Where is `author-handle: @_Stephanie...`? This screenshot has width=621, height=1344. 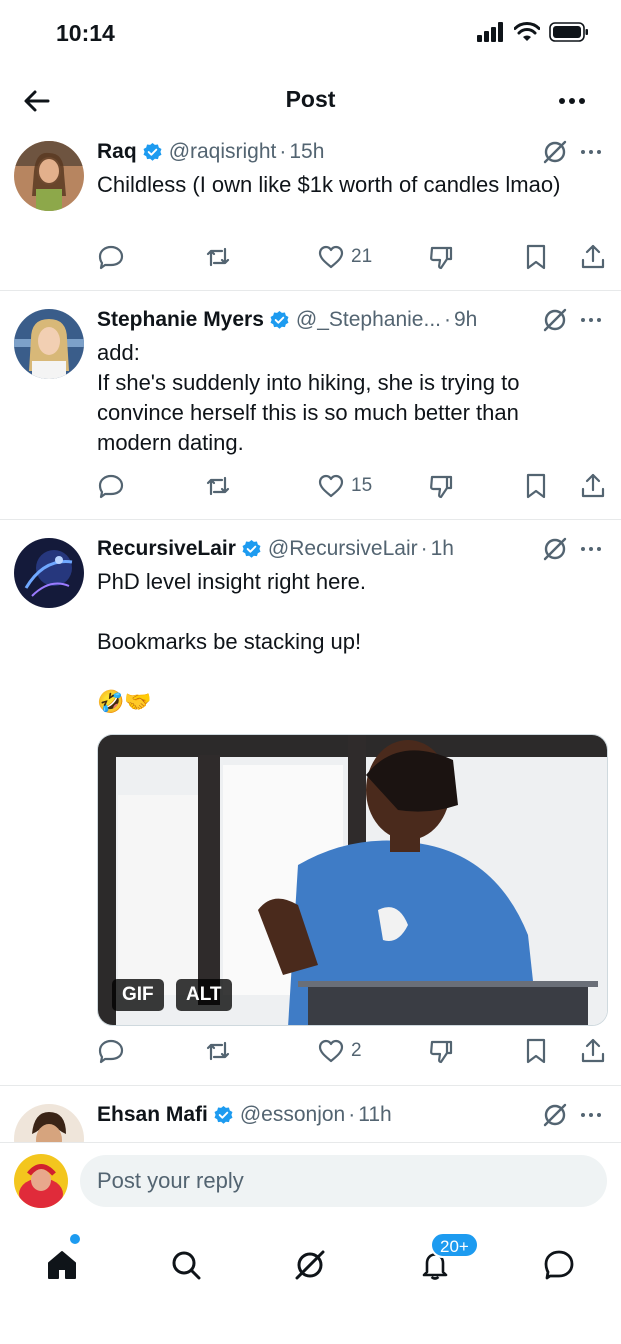 author-handle: @_Stephanie... is located at coordinates (368, 320).